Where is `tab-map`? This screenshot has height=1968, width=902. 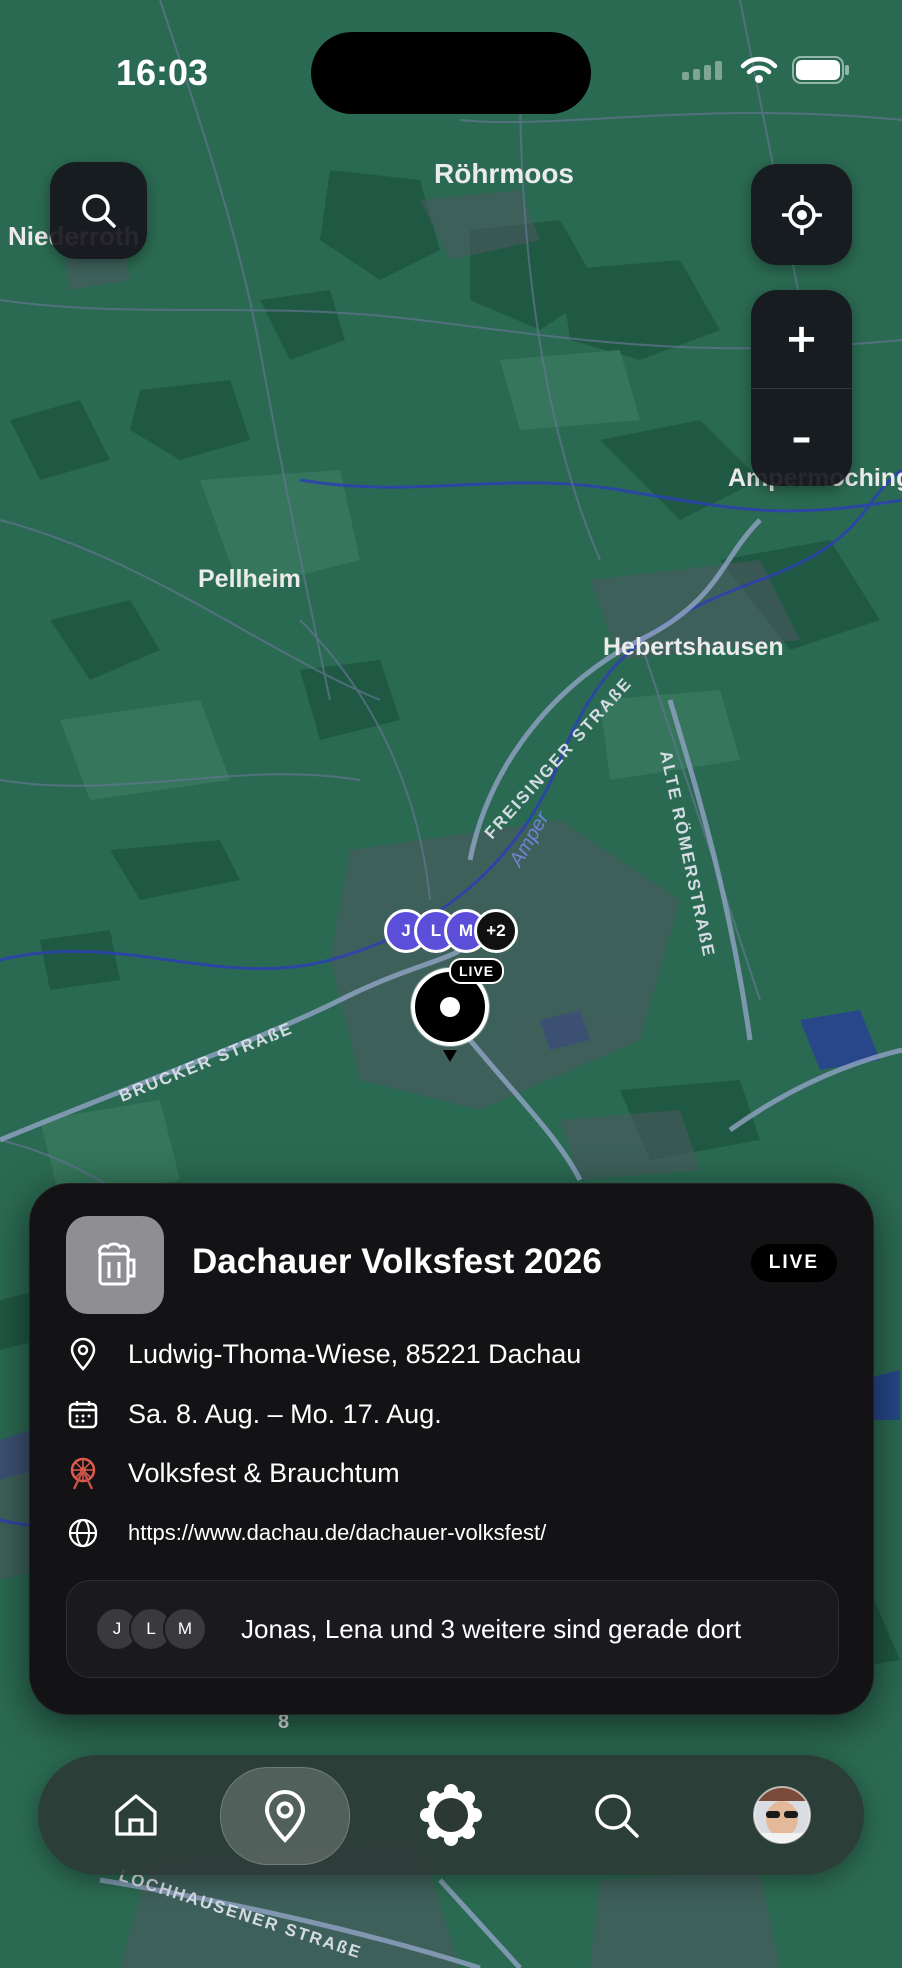 tab-map is located at coordinates (285, 1816).